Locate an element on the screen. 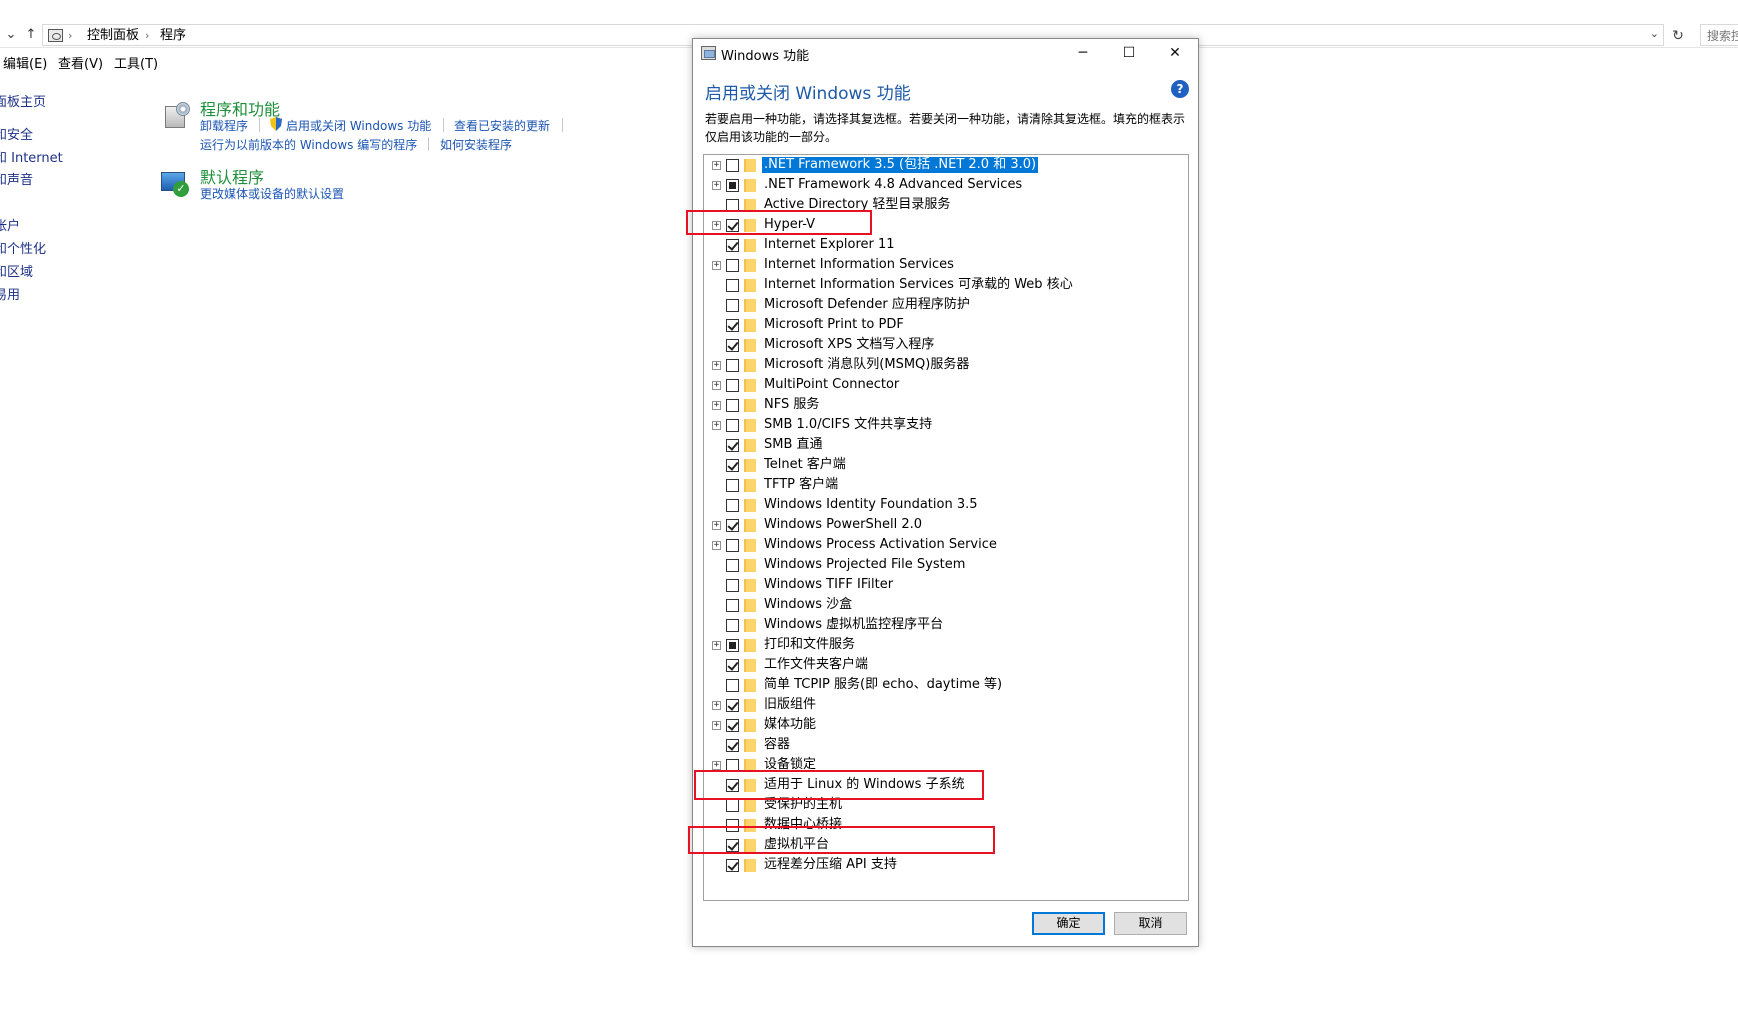  feature-label: Internet Information Services is located at coordinates (859, 265).